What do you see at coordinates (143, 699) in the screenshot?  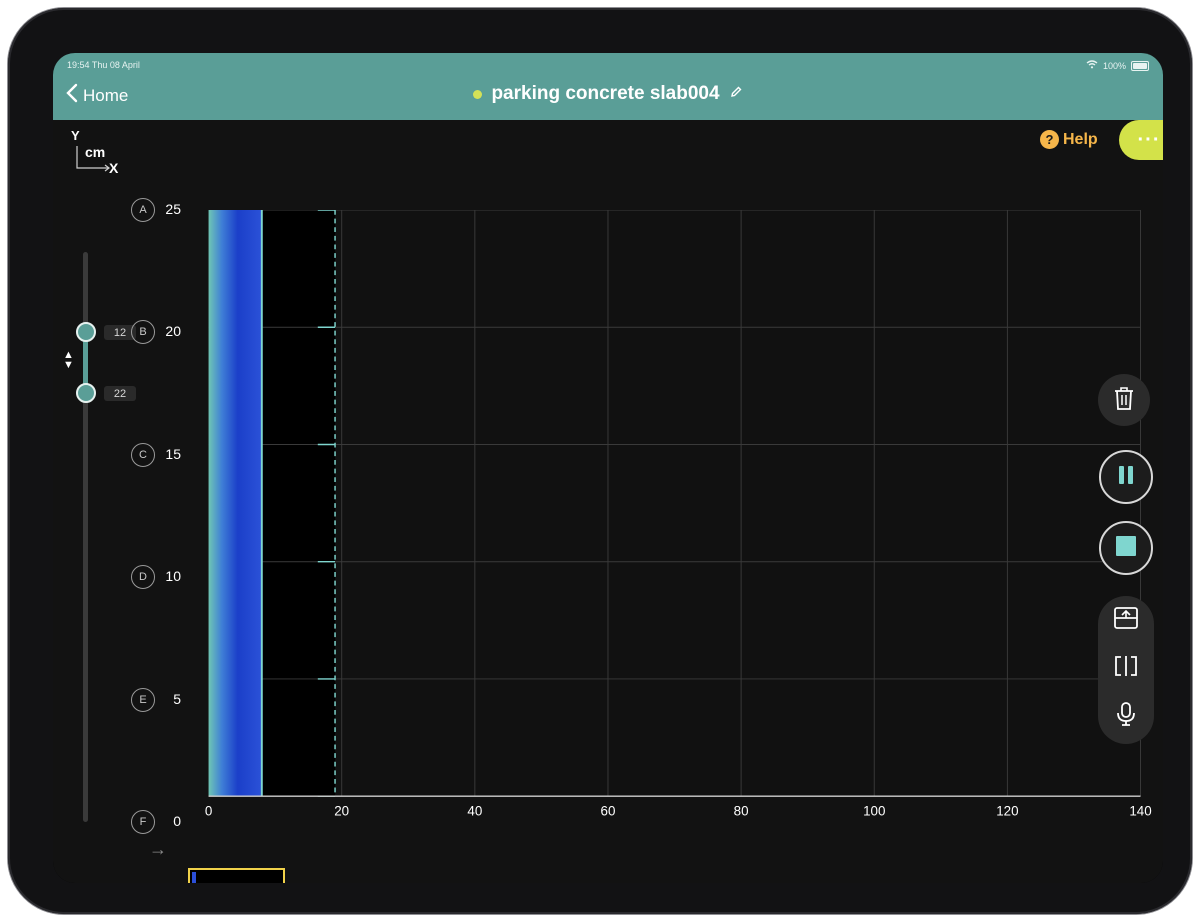 I see `row-label: E` at bounding box center [143, 699].